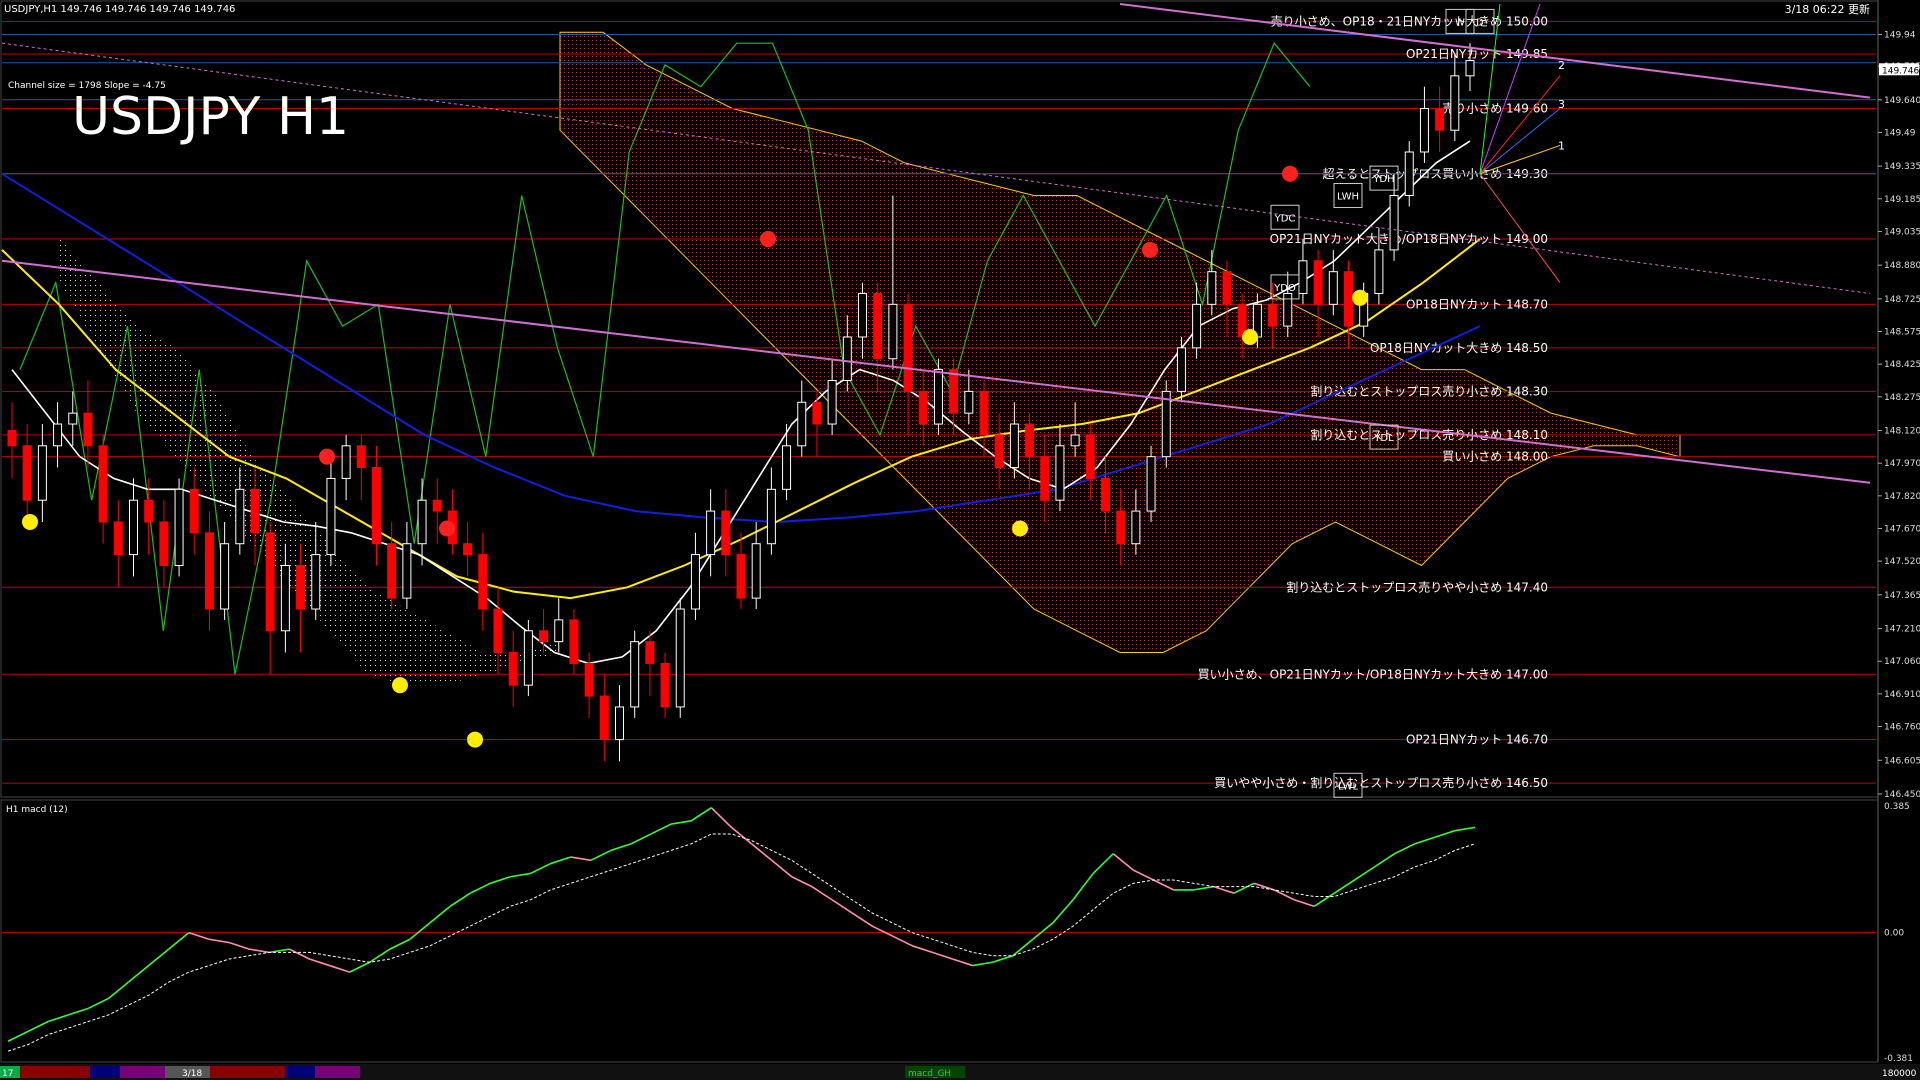 Image resolution: width=1920 pixels, height=1080 pixels. What do you see at coordinates (1900, 71) in the screenshot?
I see `current-price-label: 149.746` at bounding box center [1900, 71].